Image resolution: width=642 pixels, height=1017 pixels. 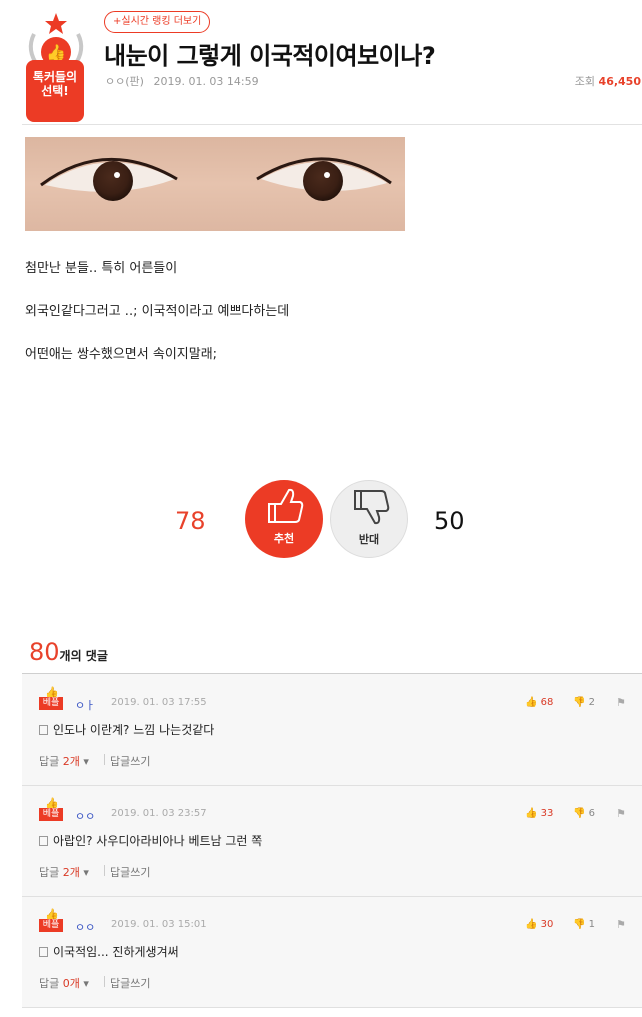 What do you see at coordinates (85, 705) in the screenshot?
I see `comment-author: ㅇㅏ` at bounding box center [85, 705].